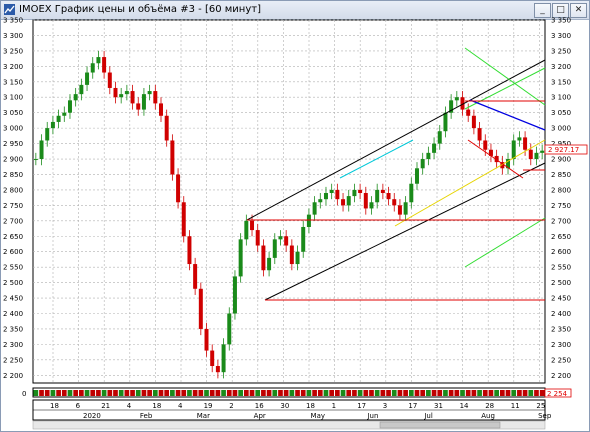 Image resolution: width=590 pixels, height=432 pixels. What do you see at coordinates (540, 406) in the screenshot?
I see `day-tick-label: 25` at bounding box center [540, 406].